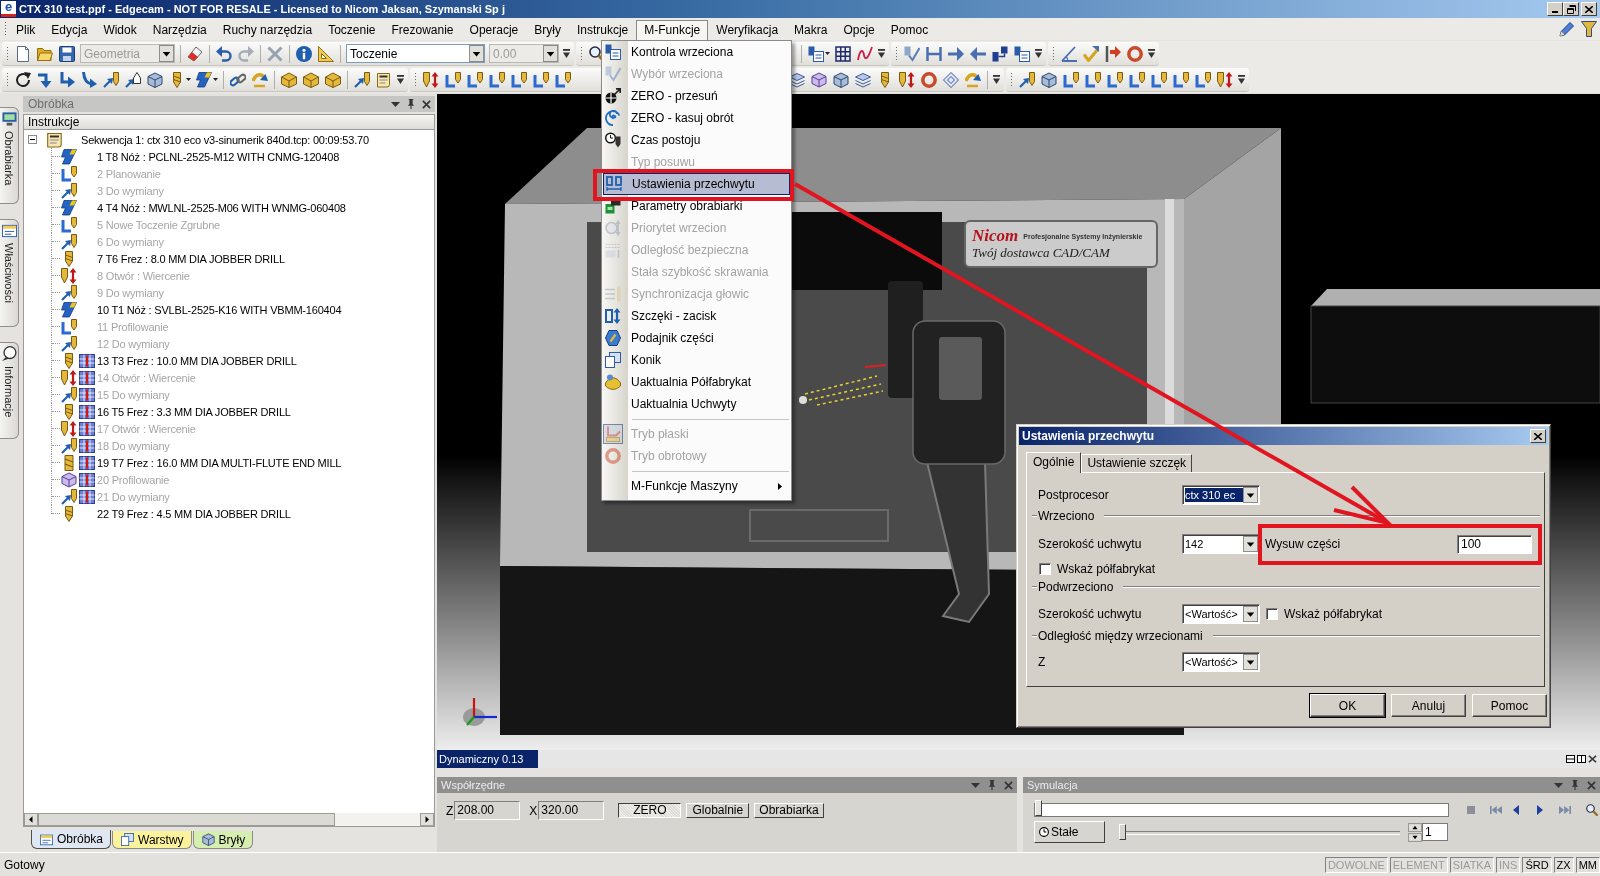 This screenshot has height=876, width=1600. What do you see at coordinates (1347, 705) in the screenshot?
I see `ok-button: OK` at bounding box center [1347, 705].